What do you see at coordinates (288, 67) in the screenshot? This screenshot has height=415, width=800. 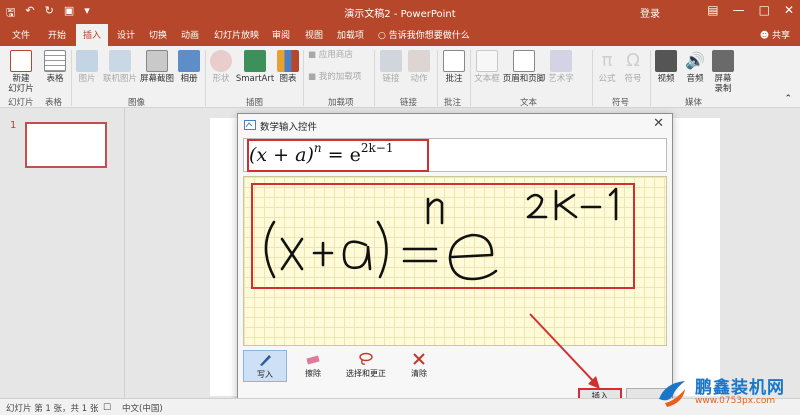 I see `chart-button: 图表` at bounding box center [288, 67].